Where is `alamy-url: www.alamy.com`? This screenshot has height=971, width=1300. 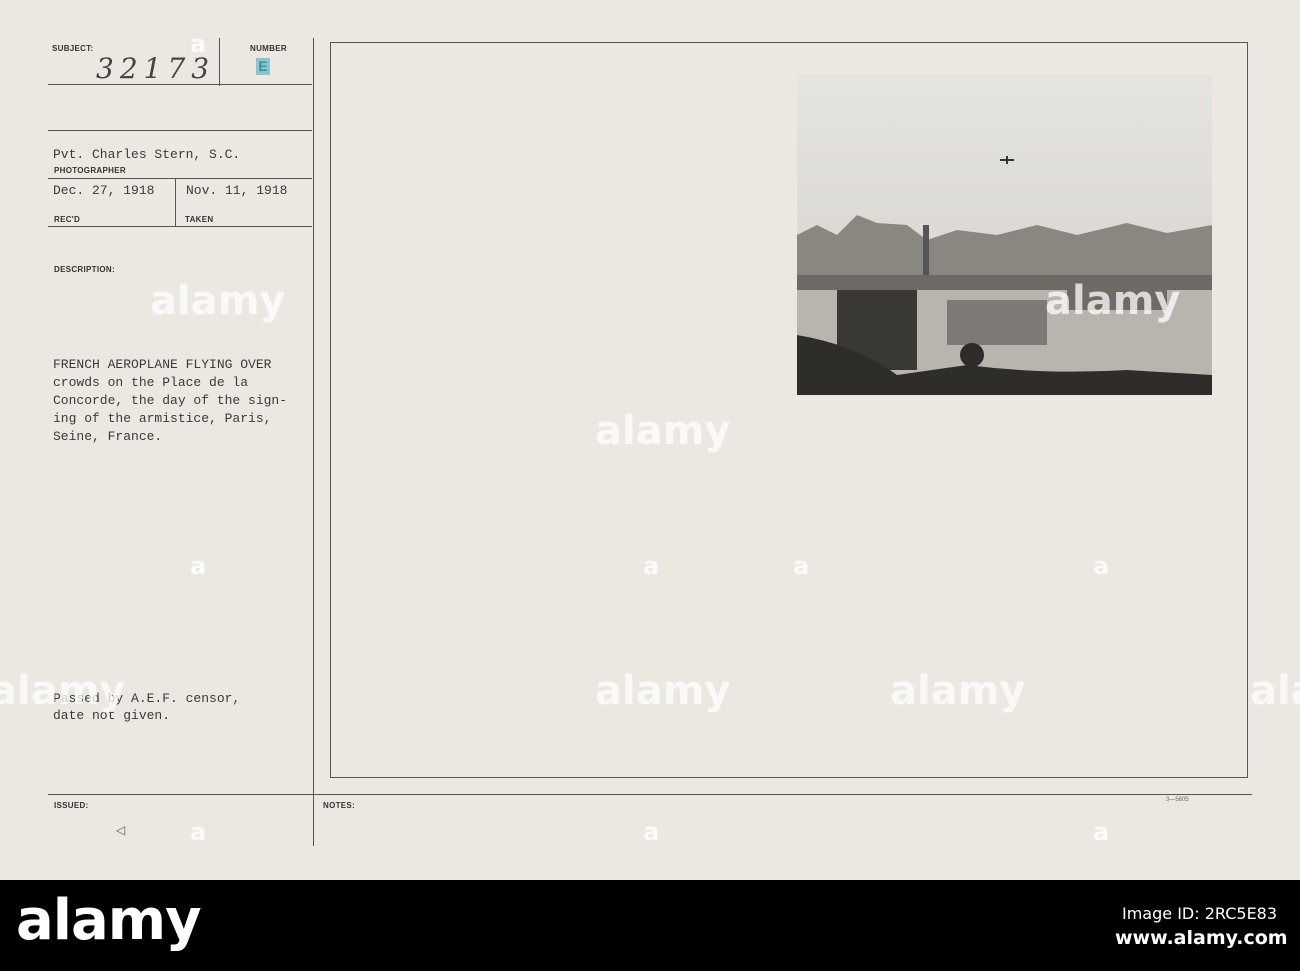 alamy-url: www.alamy.com is located at coordinates (1201, 938).